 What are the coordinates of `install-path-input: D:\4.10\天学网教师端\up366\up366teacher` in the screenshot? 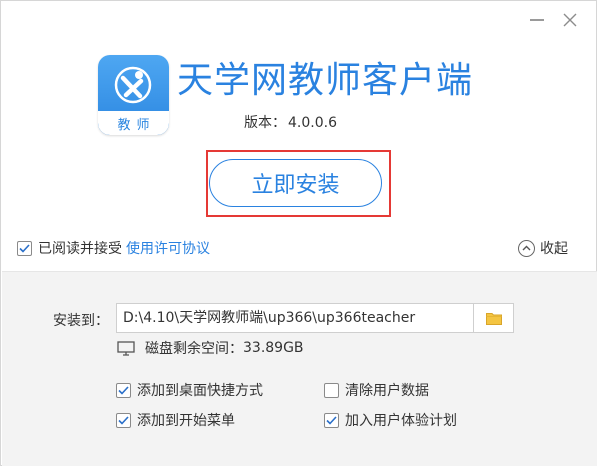 It's located at (295, 318).